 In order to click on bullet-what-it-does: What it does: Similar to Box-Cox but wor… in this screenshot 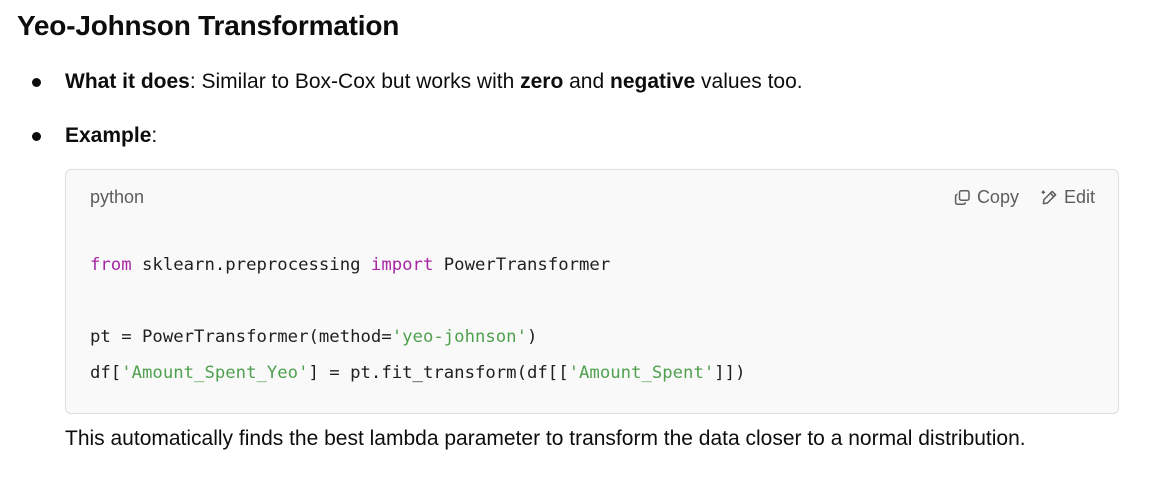, I will do `click(417, 82)`.